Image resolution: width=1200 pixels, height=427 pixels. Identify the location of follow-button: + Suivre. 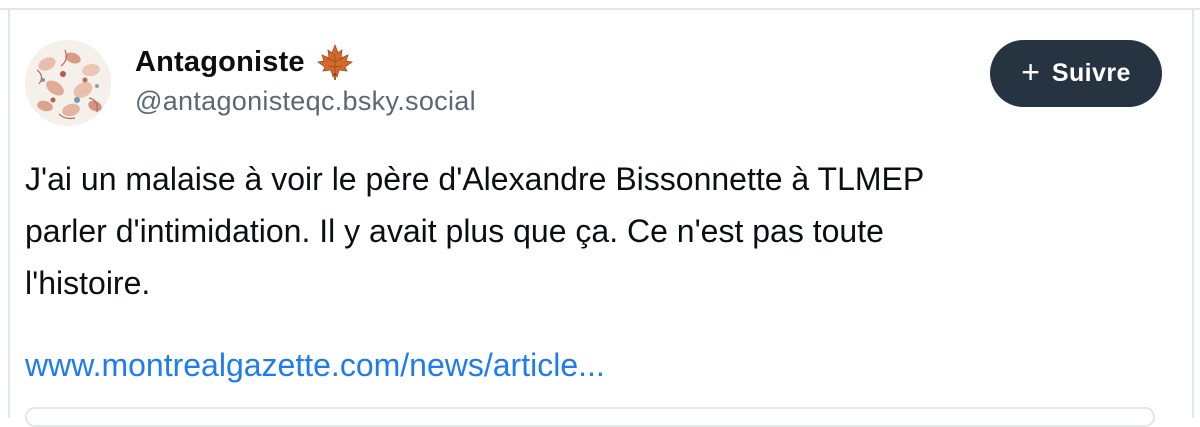
(1076, 73).